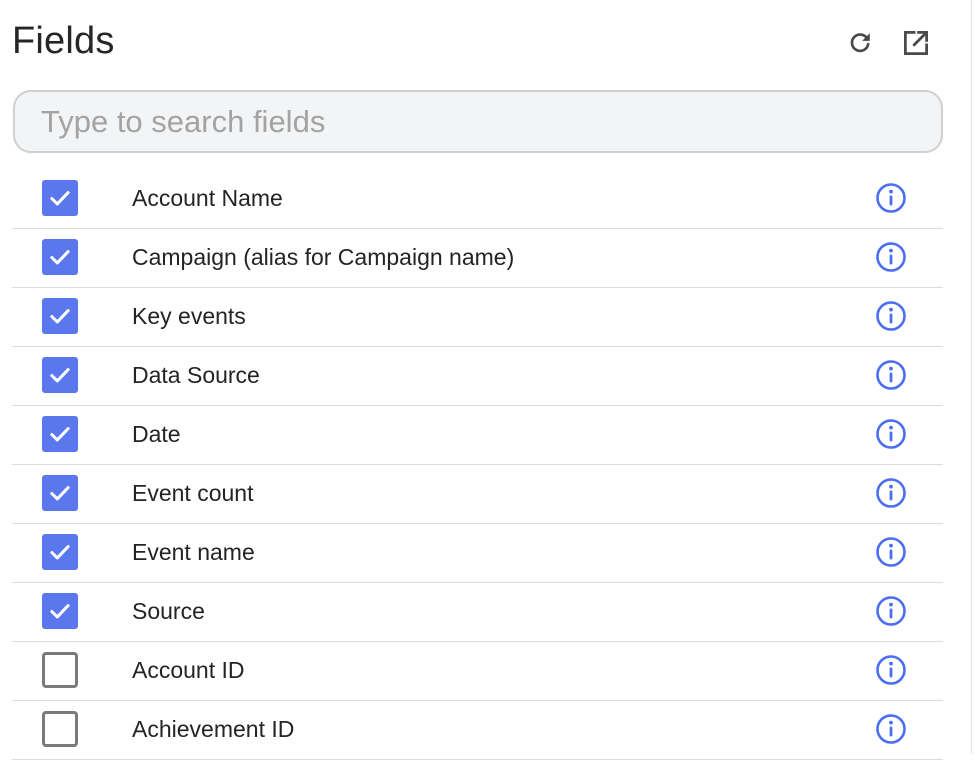 The height and width of the screenshot is (760, 978). Describe the element at coordinates (477, 42) in the screenshot. I see `fields-header: Fields` at that location.